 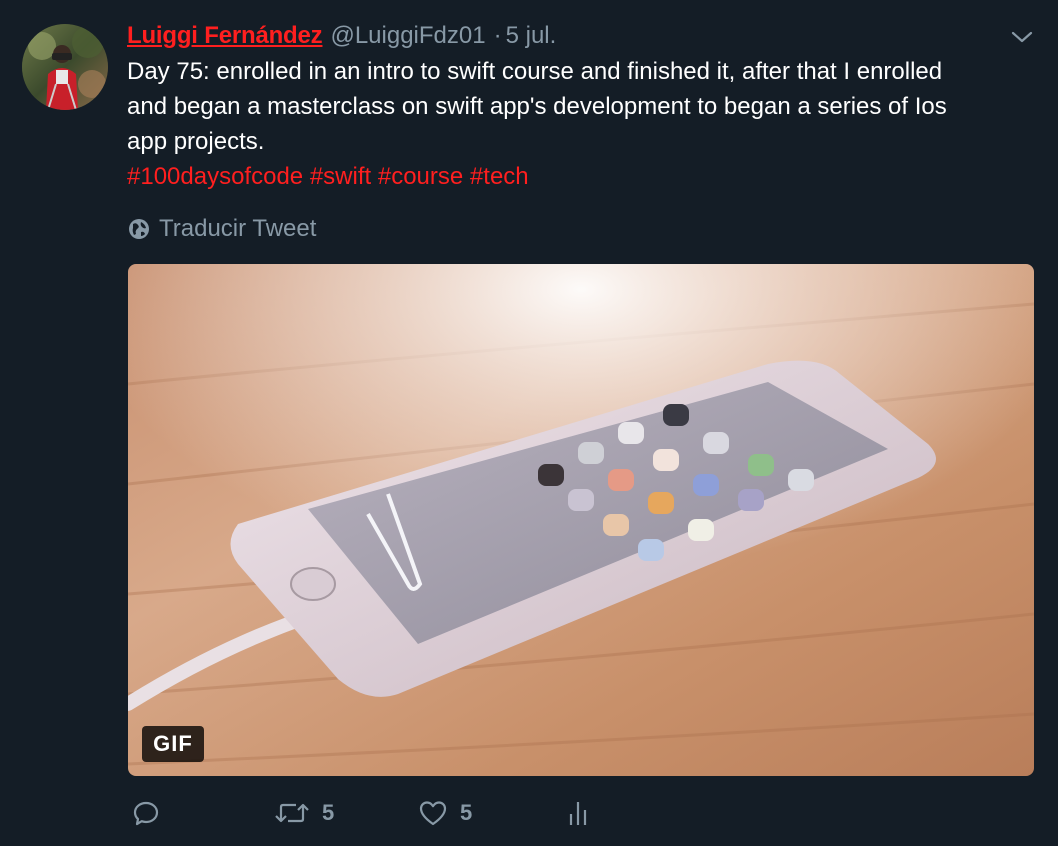 What do you see at coordinates (420, 176) in the screenshot?
I see `hashtag-link: #course` at bounding box center [420, 176].